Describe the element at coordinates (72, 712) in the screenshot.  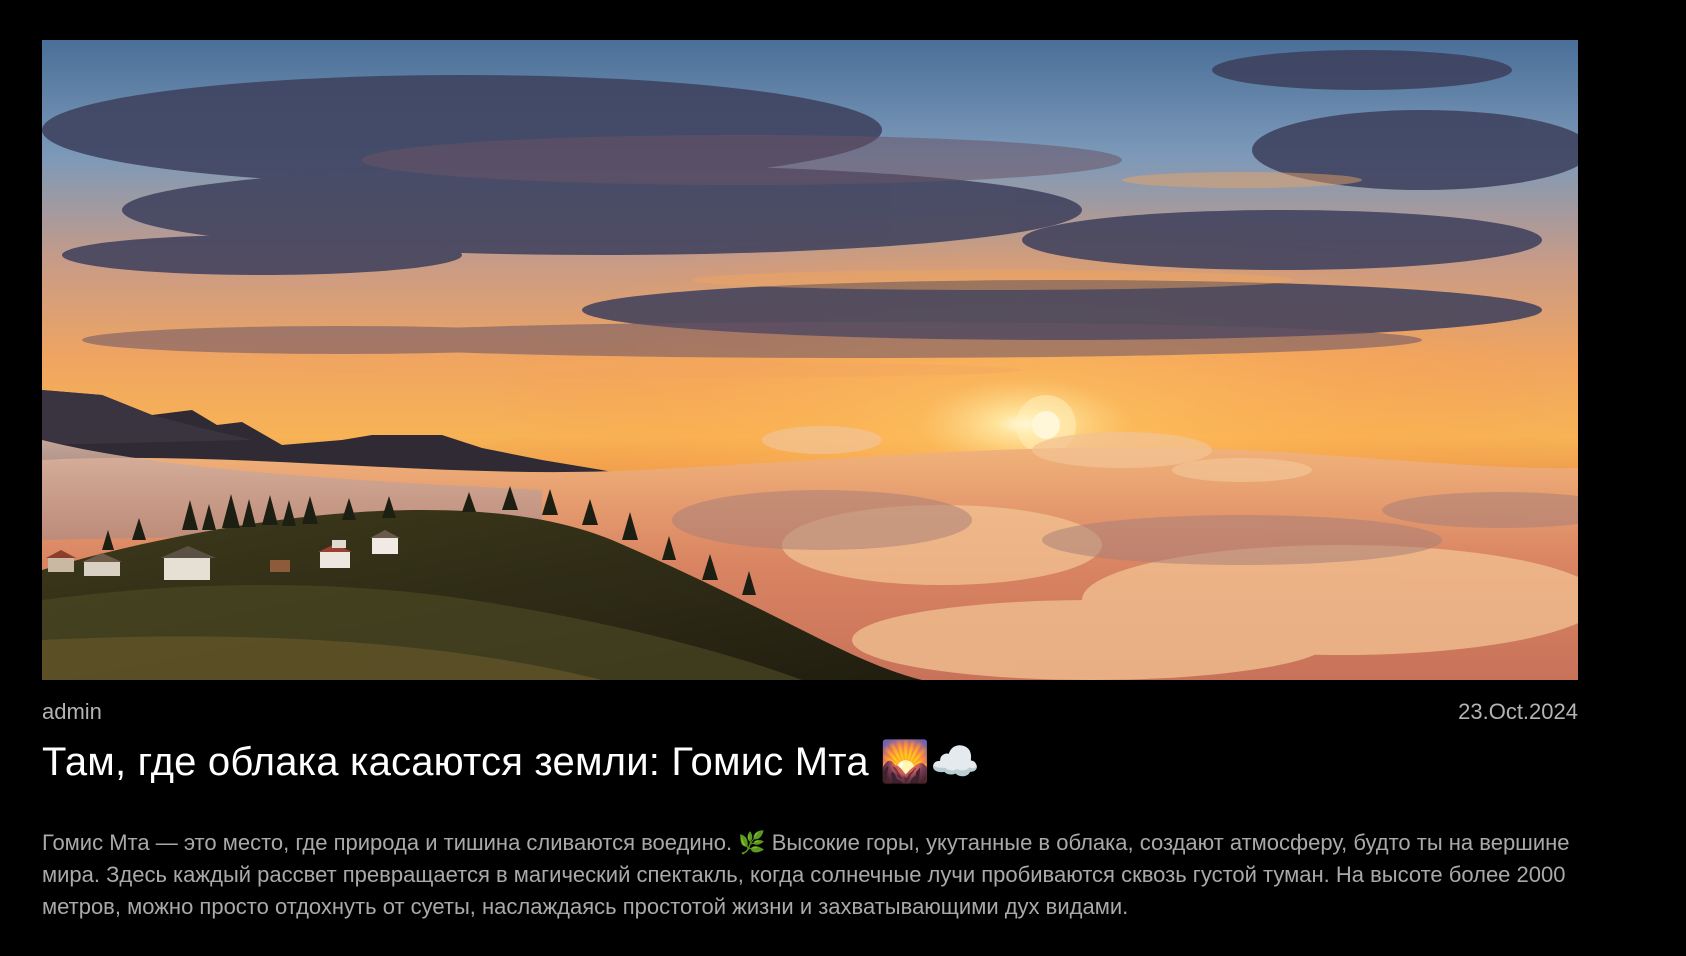
I see `post-author: admin` at that location.